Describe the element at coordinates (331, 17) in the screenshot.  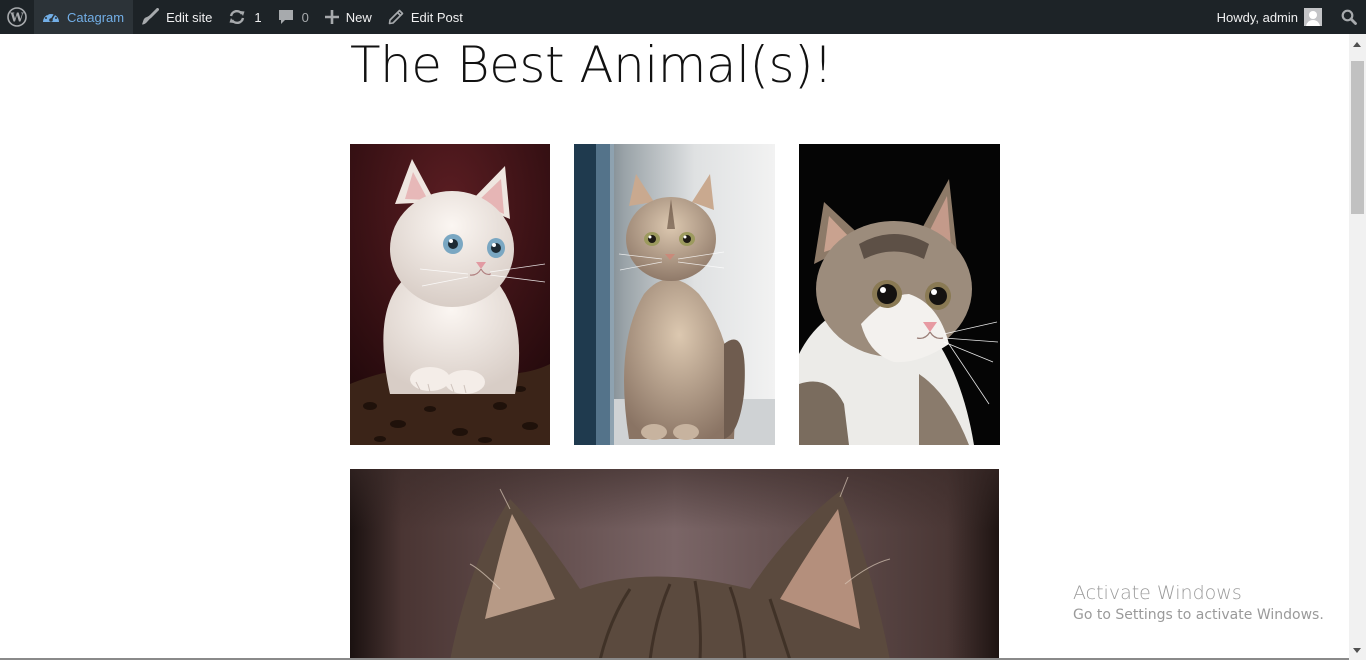
I see `plus-icon` at that location.